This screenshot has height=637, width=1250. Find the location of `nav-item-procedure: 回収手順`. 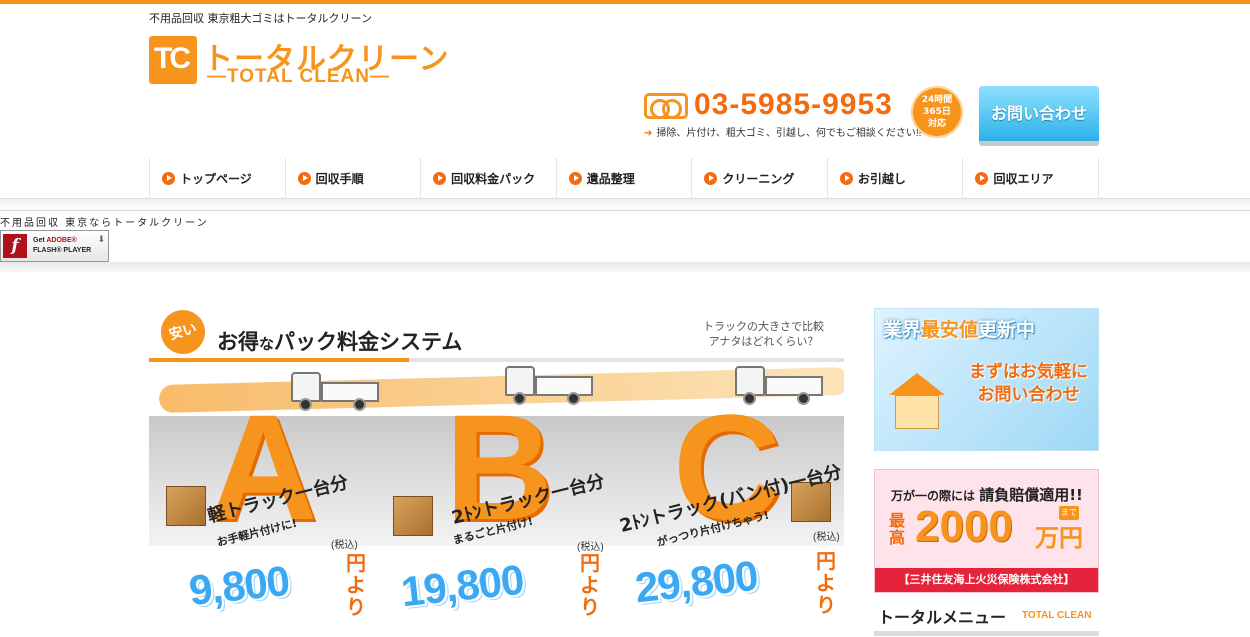

nav-item-procedure: 回収手順 is located at coordinates (354, 178).